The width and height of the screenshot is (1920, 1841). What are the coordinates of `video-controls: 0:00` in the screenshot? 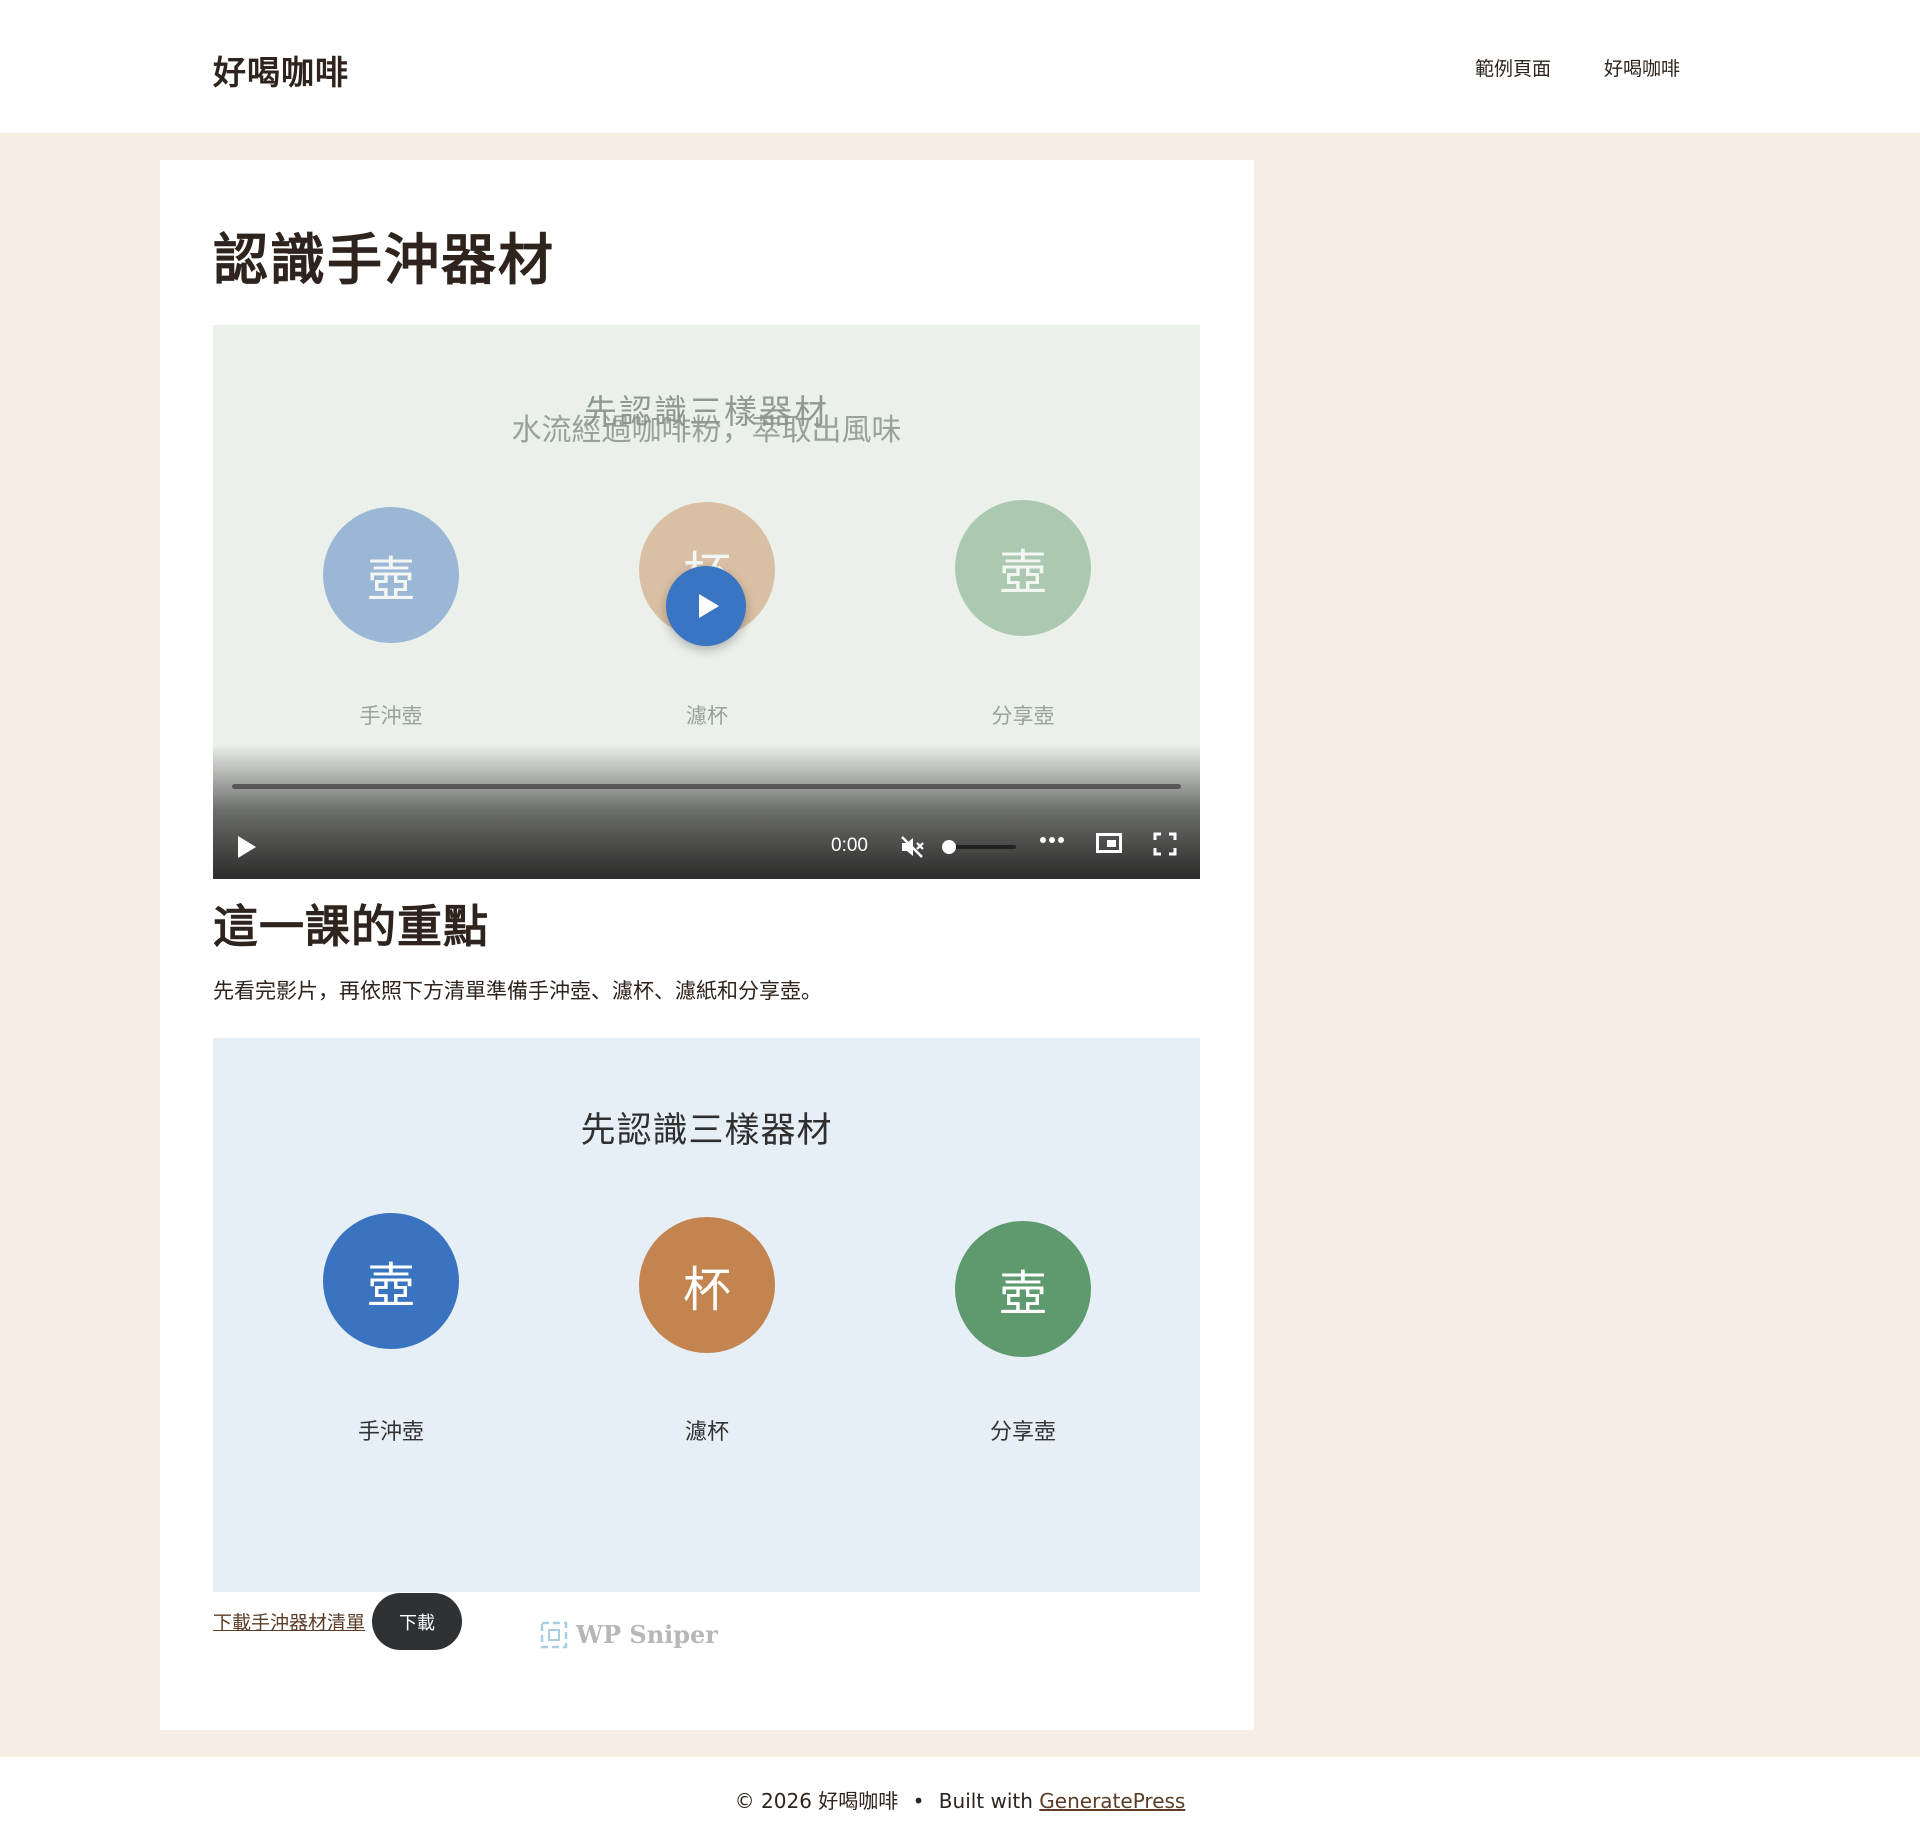 It's located at (706, 811).